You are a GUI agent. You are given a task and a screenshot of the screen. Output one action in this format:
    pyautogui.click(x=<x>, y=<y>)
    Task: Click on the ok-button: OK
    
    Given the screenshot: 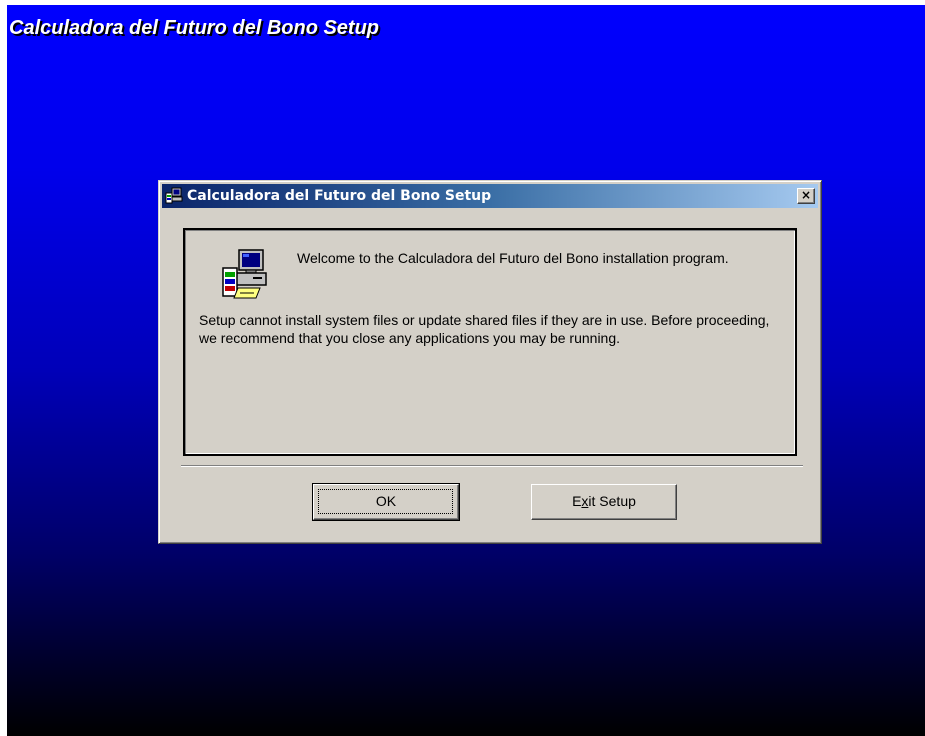 What is the action you would take?
    pyautogui.click(x=386, y=502)
    